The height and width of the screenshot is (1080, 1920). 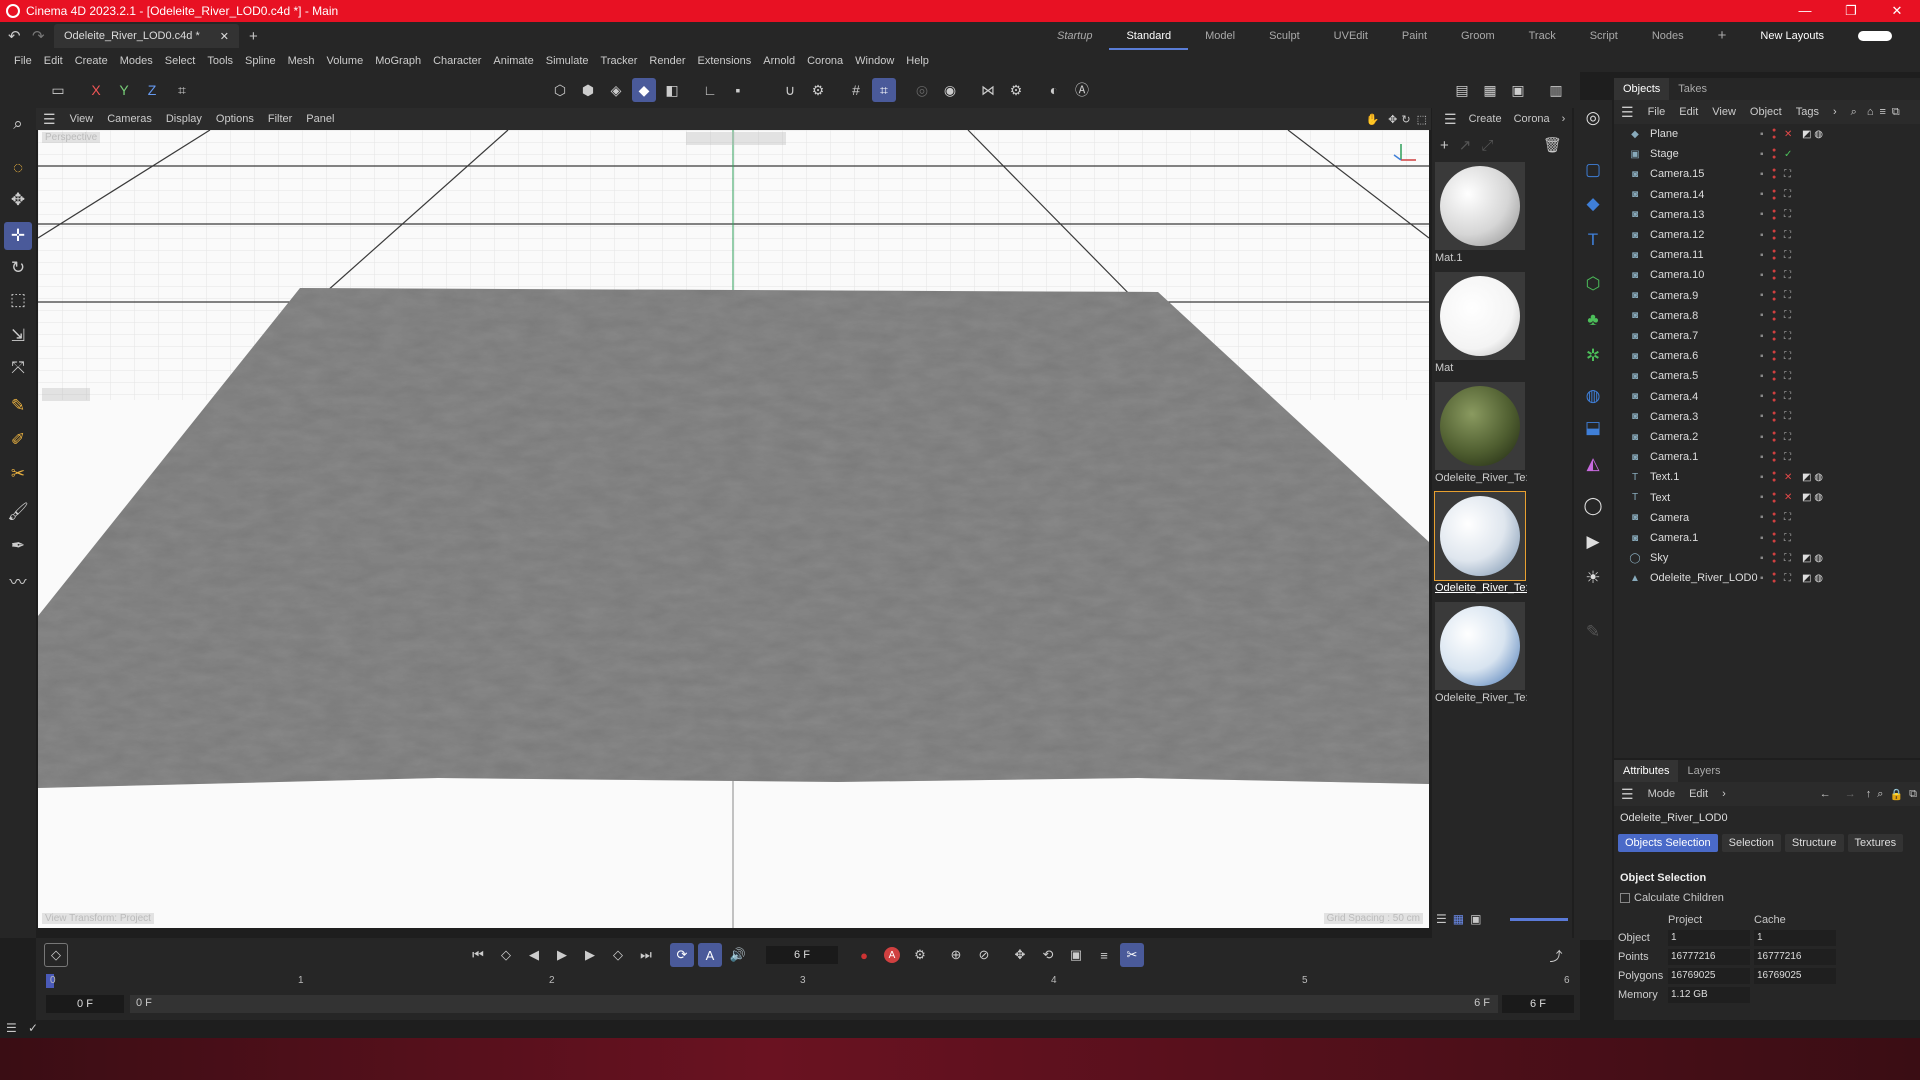 I want to click on effector-icon: ✲, so click(x=1593, y=356).